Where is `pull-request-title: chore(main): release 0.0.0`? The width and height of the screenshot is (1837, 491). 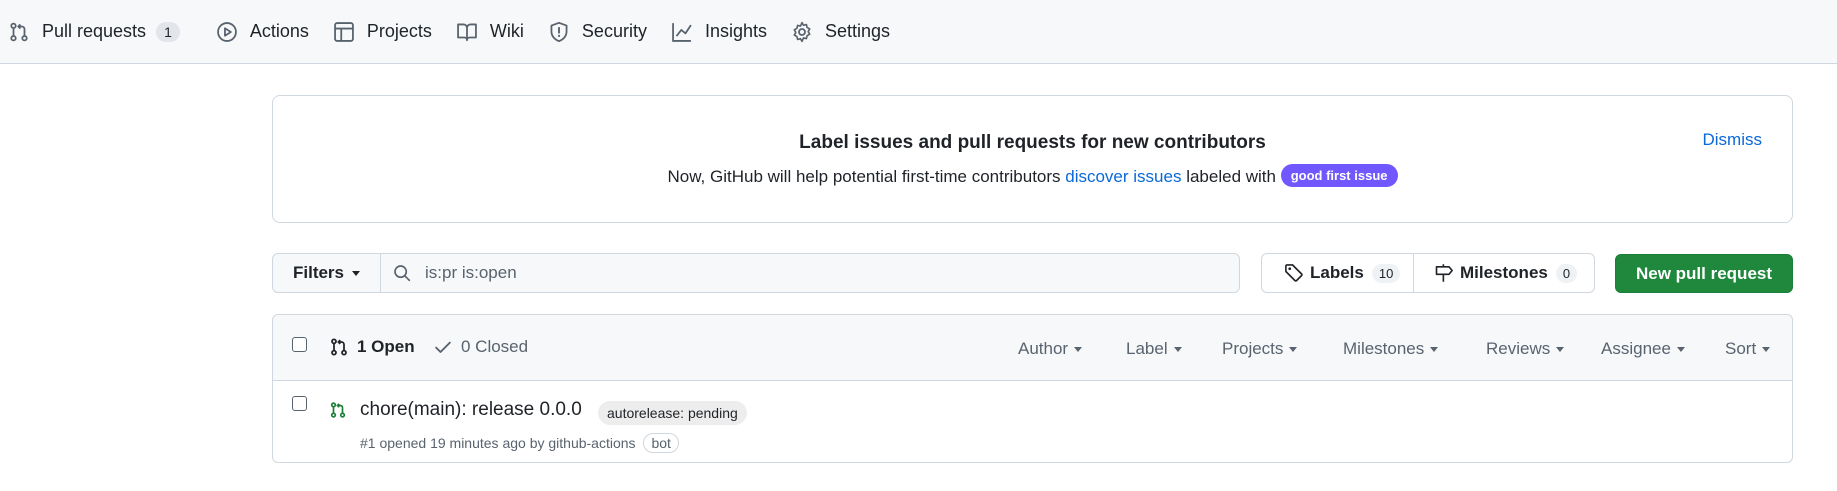
pull-request-title: chore(main): release 0.0.0 is located at coordinates (471, 410).